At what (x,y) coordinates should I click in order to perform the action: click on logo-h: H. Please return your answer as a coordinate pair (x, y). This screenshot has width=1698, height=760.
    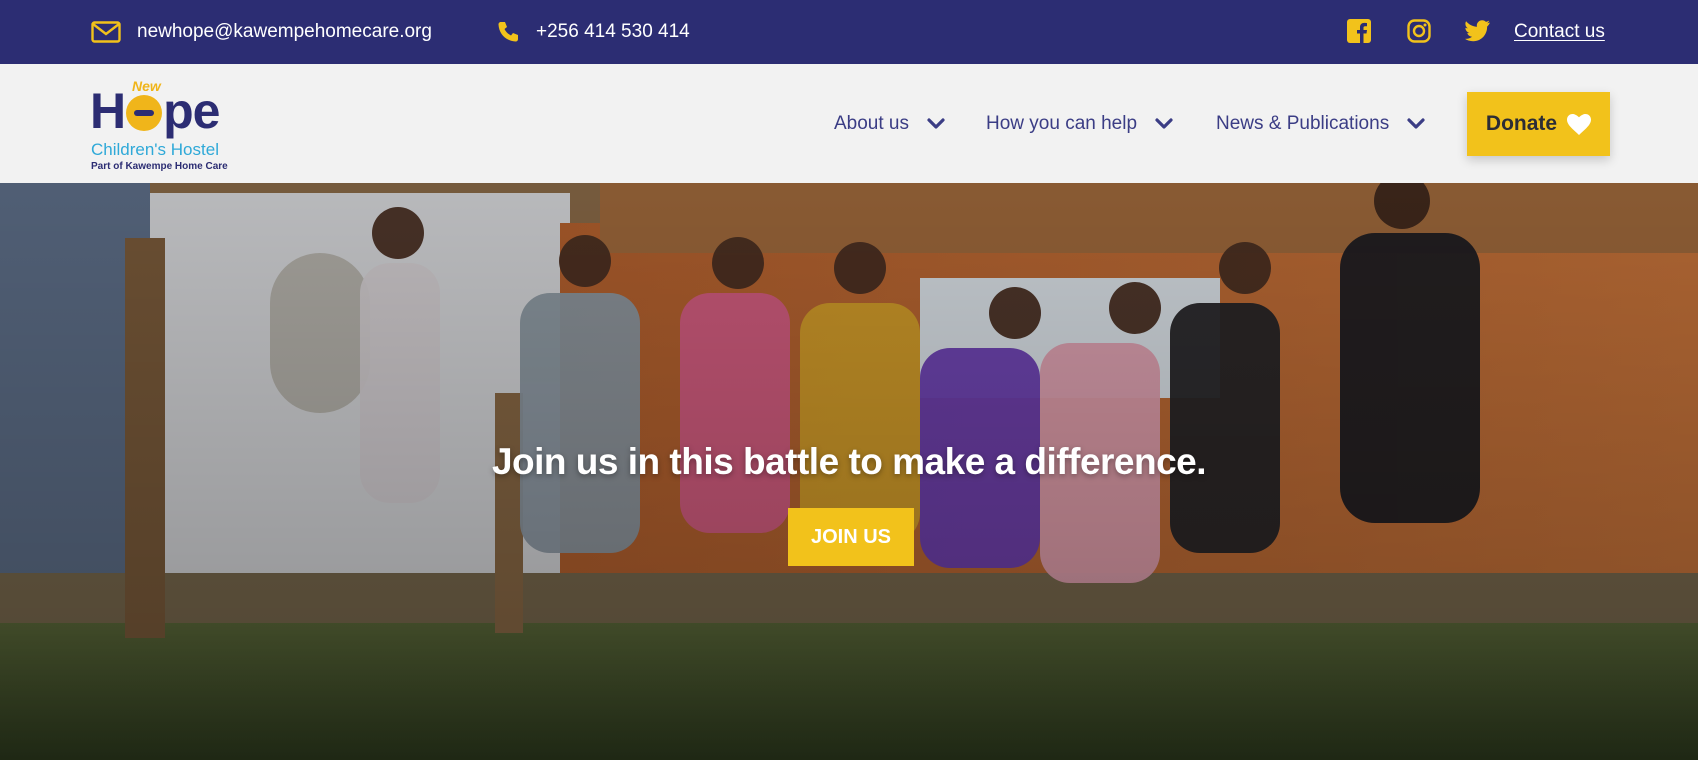
    Looking at the image, I should click on (108, 111).